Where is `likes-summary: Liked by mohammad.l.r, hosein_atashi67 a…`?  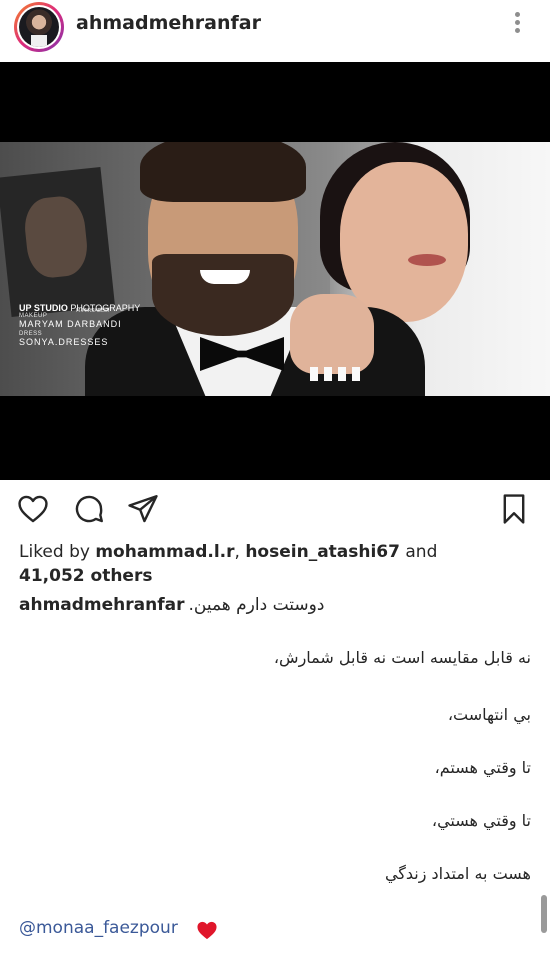 likes-summary: Liked by mohammad.l.r, hosein_atashi67 a… is located at coordinates (279, 564).